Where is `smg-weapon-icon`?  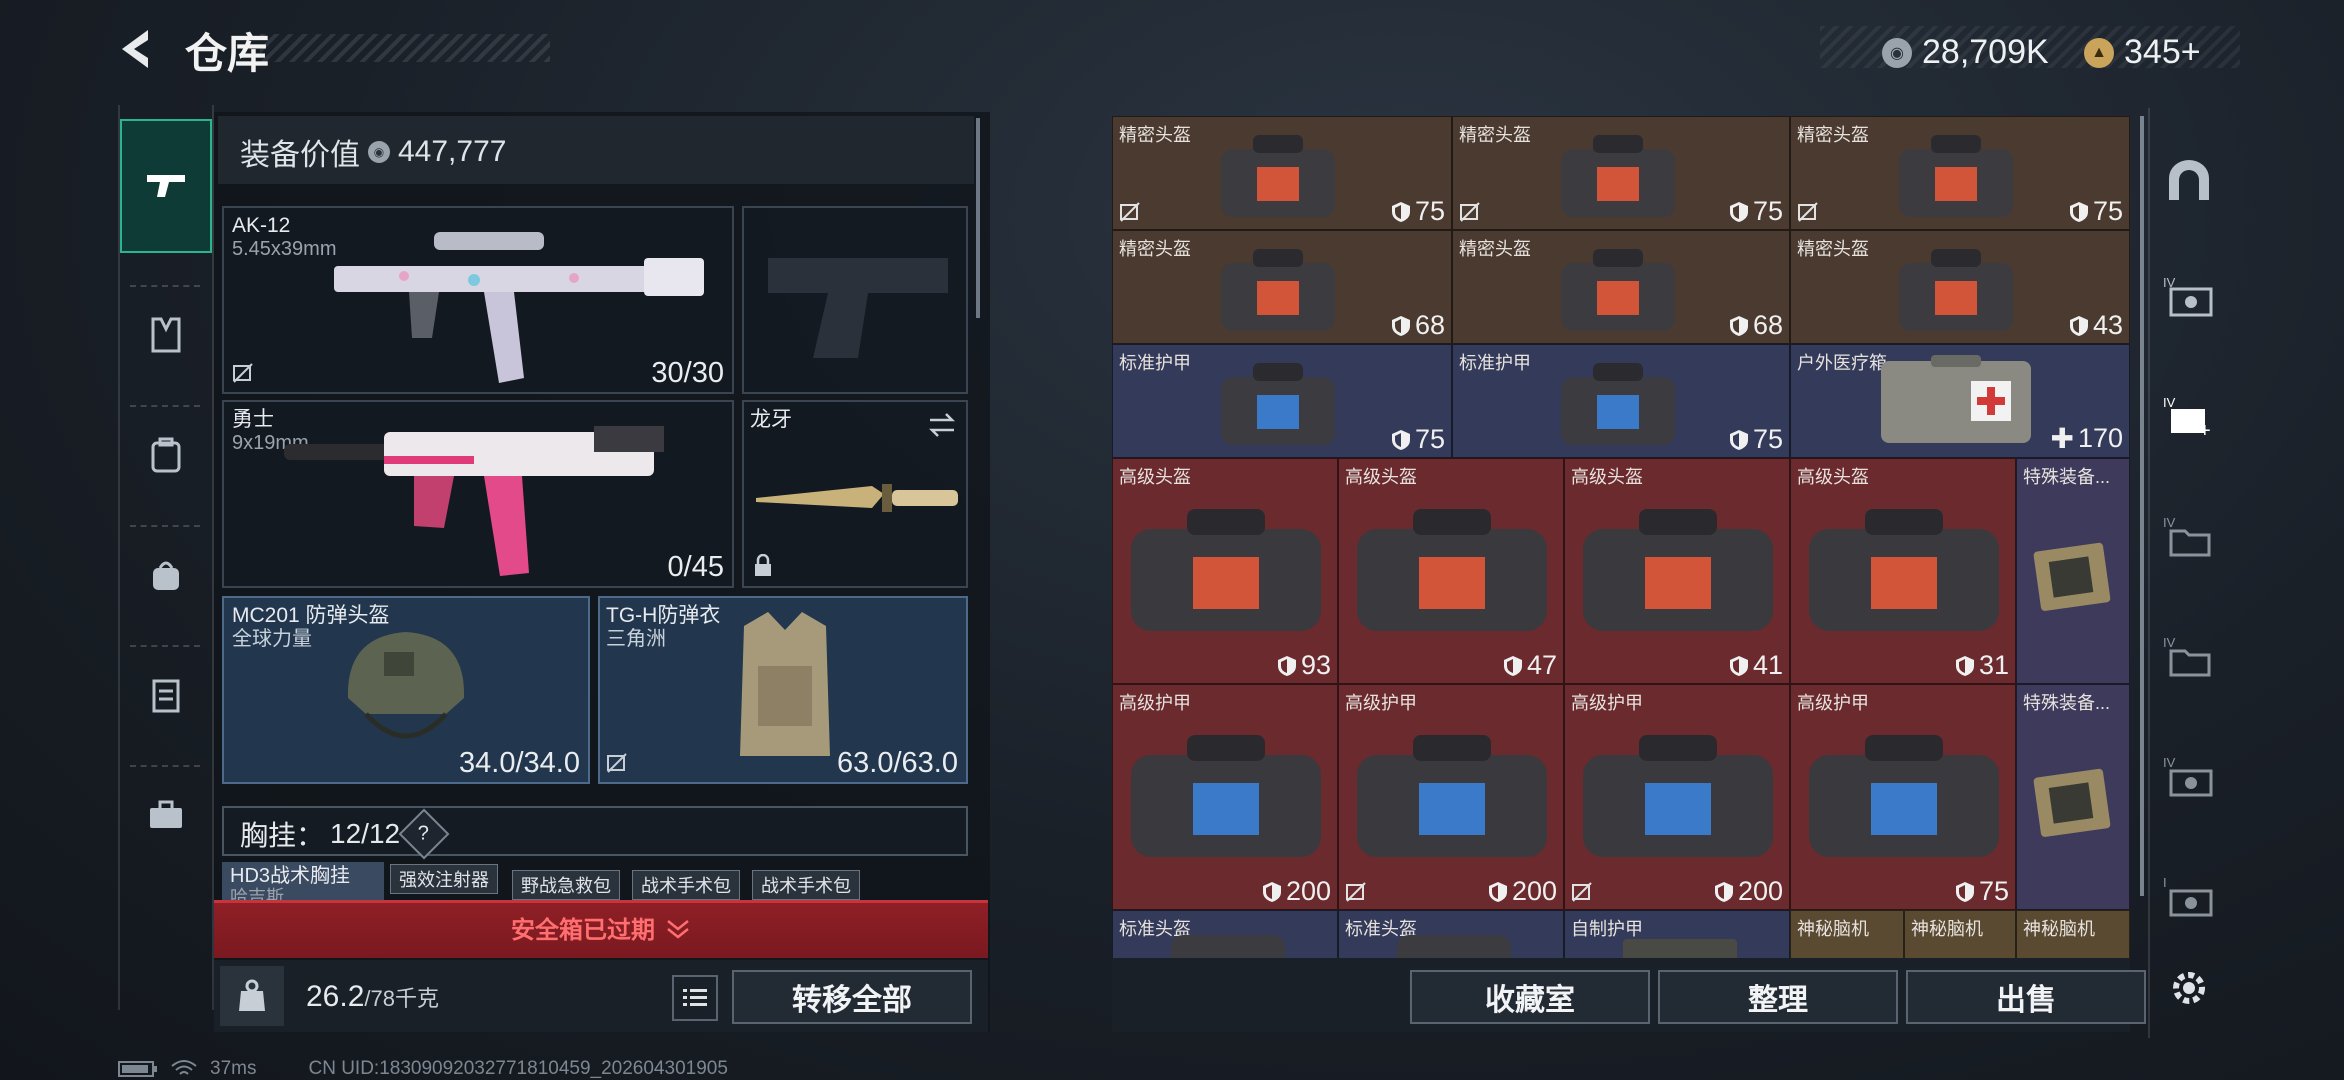
smg-weapon-icon is located at coordinates (474, 501).